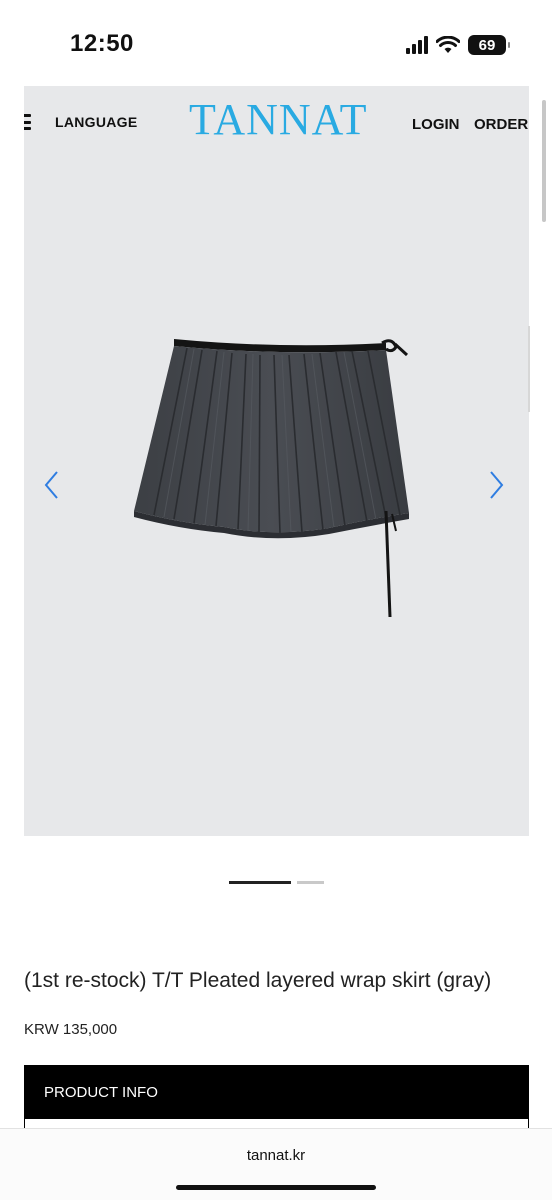 The image size is (552, 1200). What do you see at coordinates (276, 1187) in the screenshot?
I see `home-indicator` at bounding box center [276, 1187].